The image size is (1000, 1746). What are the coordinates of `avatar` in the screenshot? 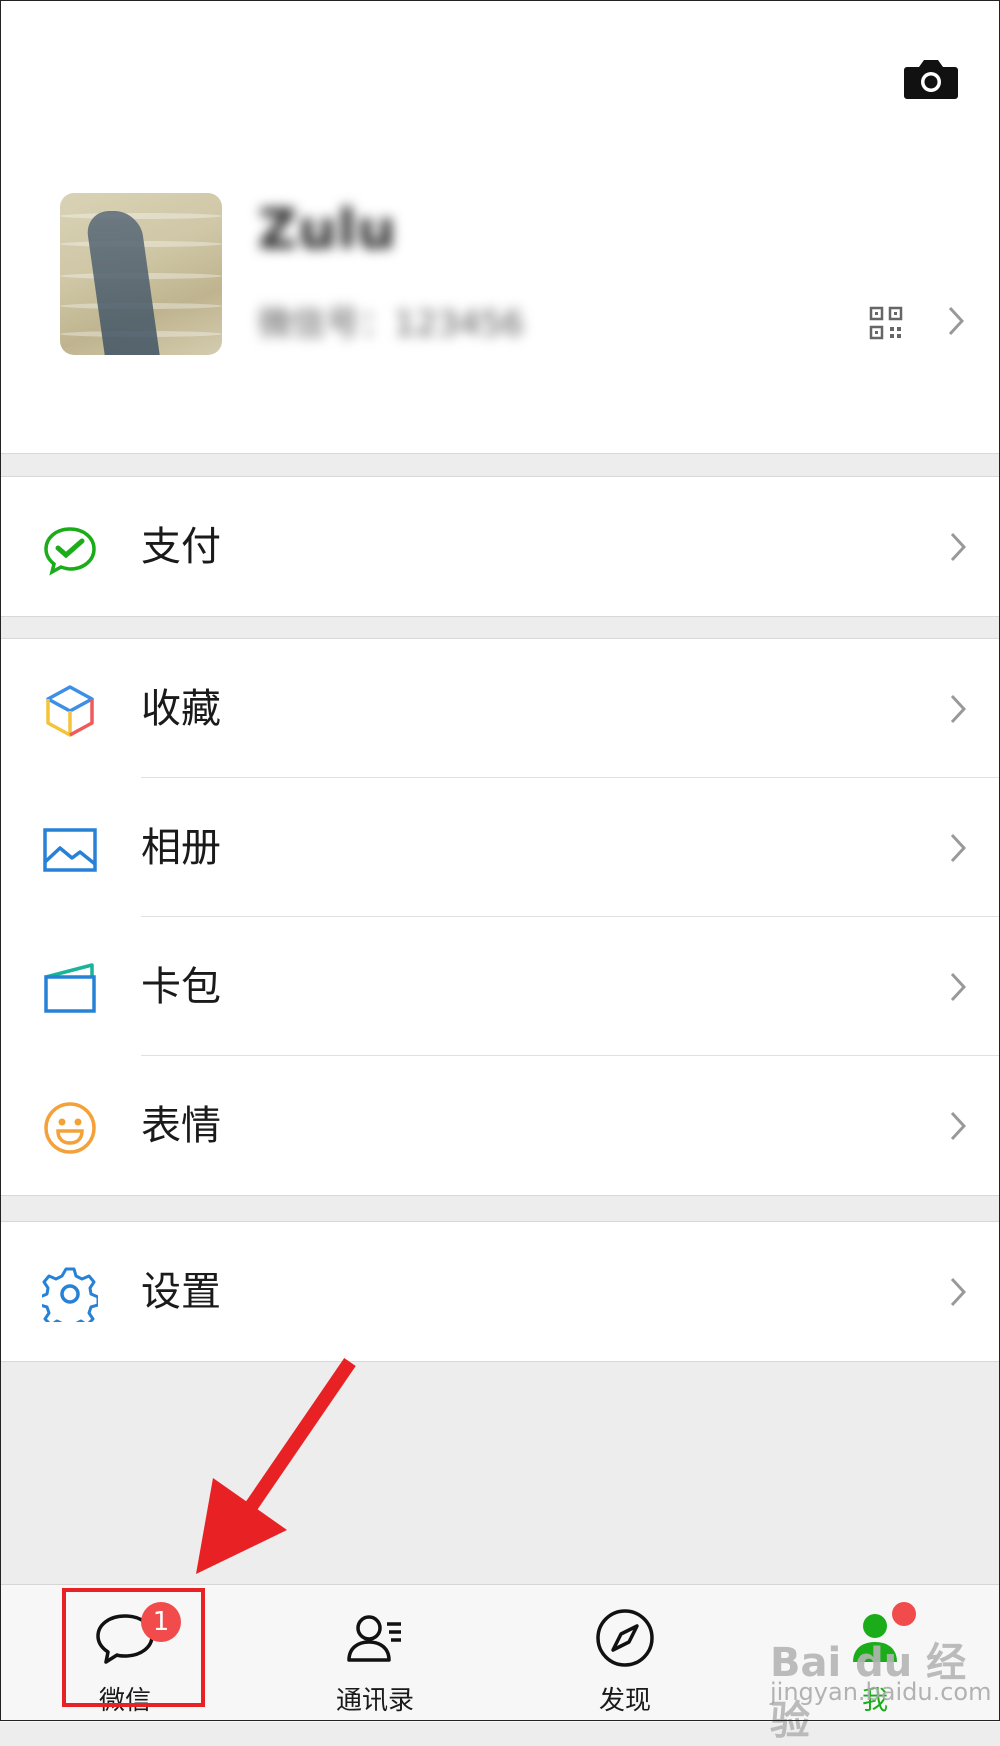 It's located at (141, 274).